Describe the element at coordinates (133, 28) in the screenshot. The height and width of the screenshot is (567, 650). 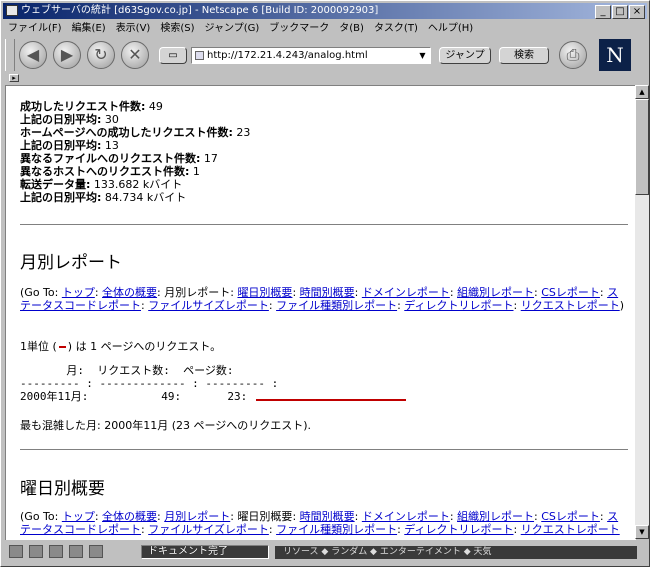
I see `menu-view: 表示(V)` at that location.